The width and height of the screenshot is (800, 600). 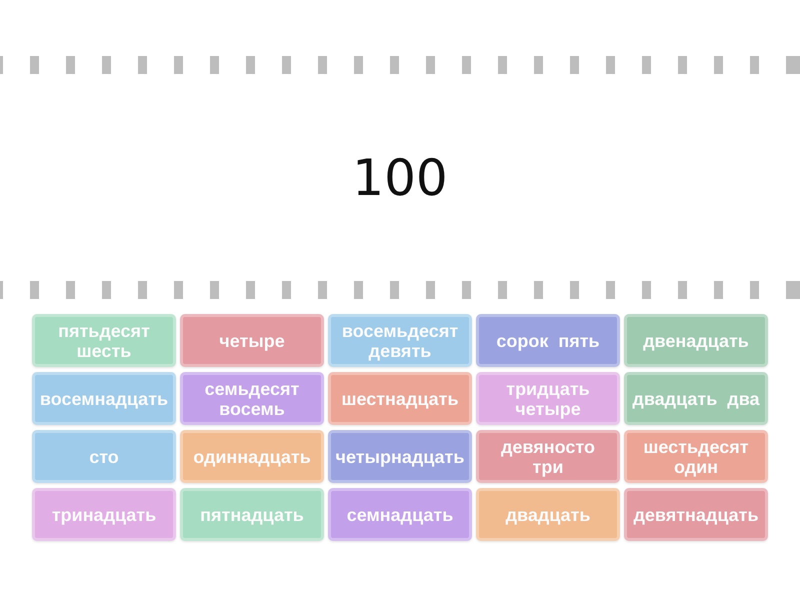 What do you see at coordinates (696, 340) in the screenshot?
I see `answer-tile: двенадцать` at bounding box center [696, 340].